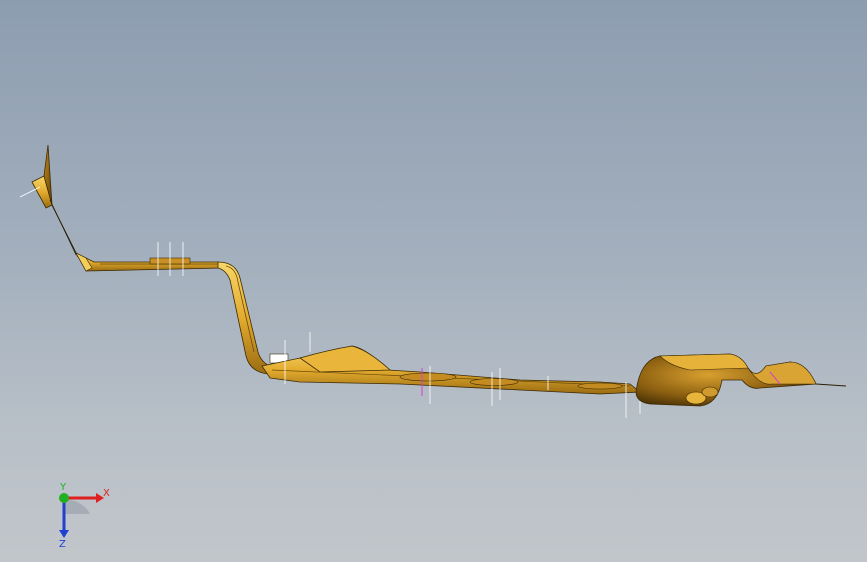 This screenshot has width=867, height=562. I want to click on y-axis-dot, so click(64, 498).